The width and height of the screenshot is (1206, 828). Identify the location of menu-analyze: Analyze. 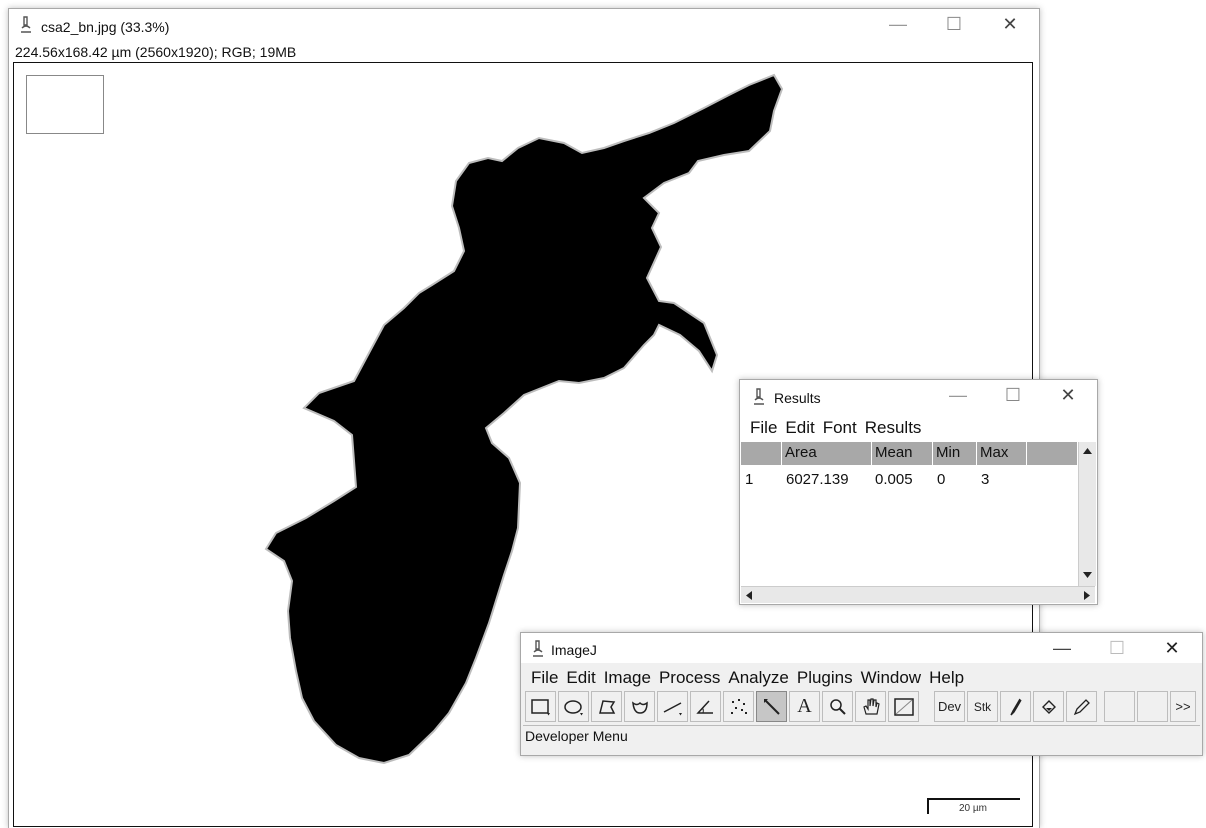
(762, 678).